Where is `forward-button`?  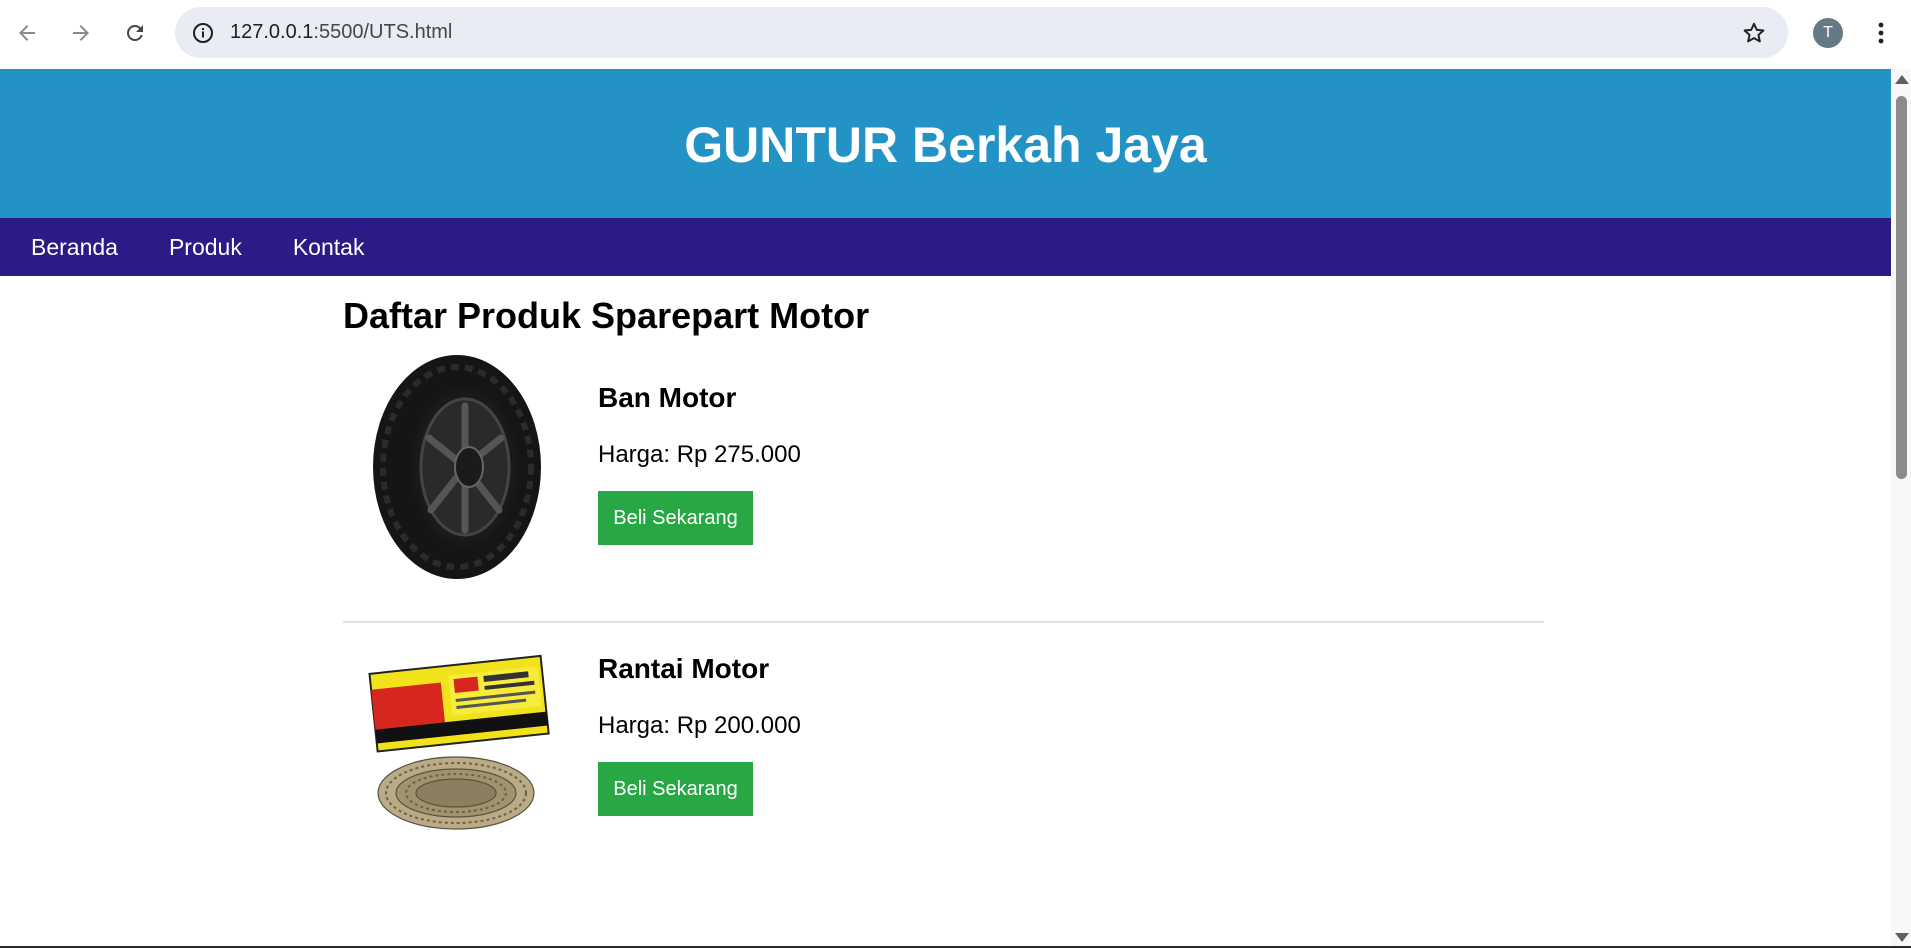
forward-button is located at coordinates (81, 33).